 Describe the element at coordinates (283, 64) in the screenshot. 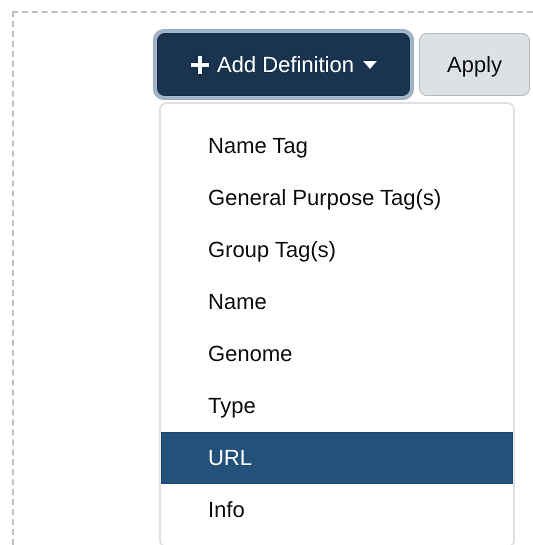

I see `add-definition-button: Add Definition` at that location.